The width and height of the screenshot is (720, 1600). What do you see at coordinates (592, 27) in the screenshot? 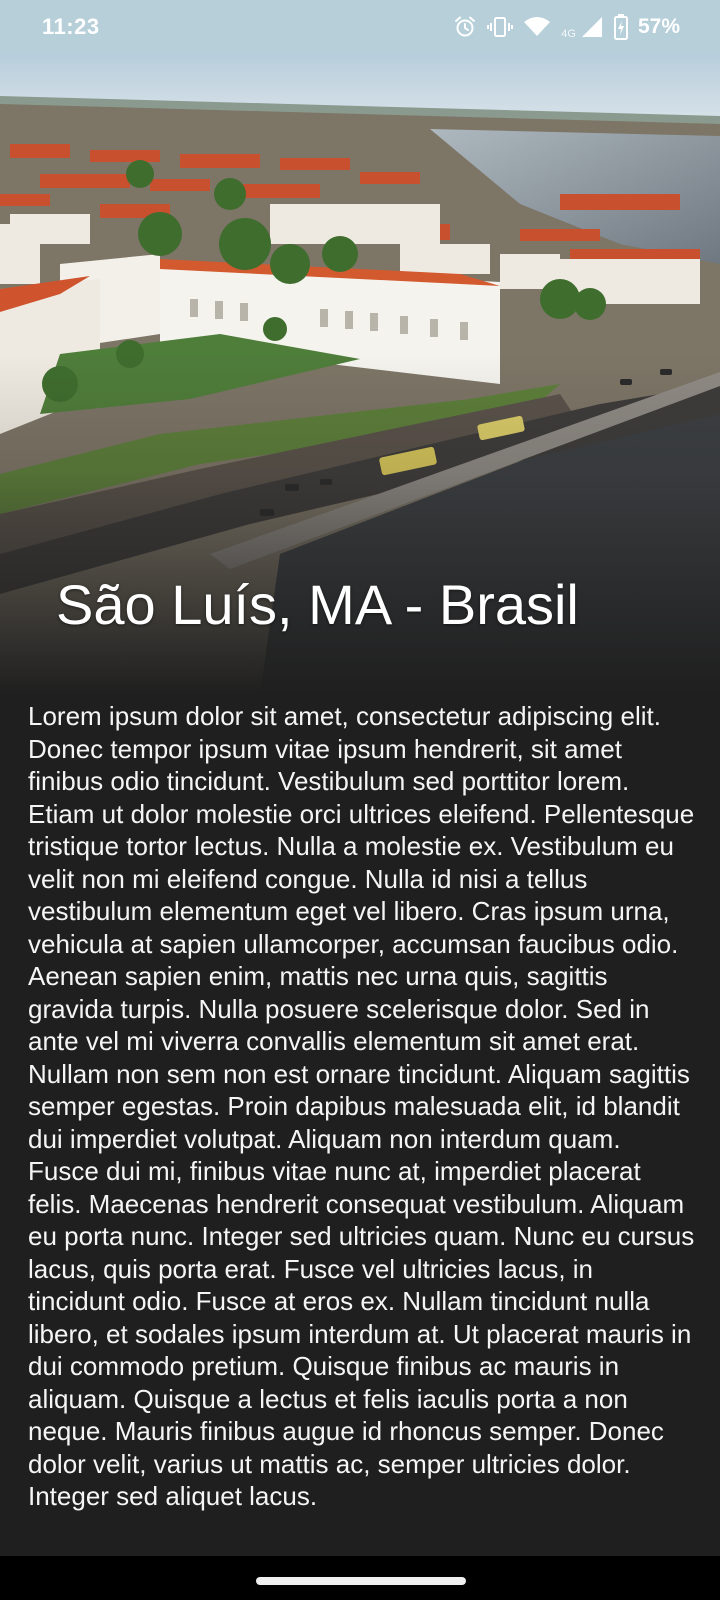
I see `cell-signal-icon` at bounding box center [592, 27].